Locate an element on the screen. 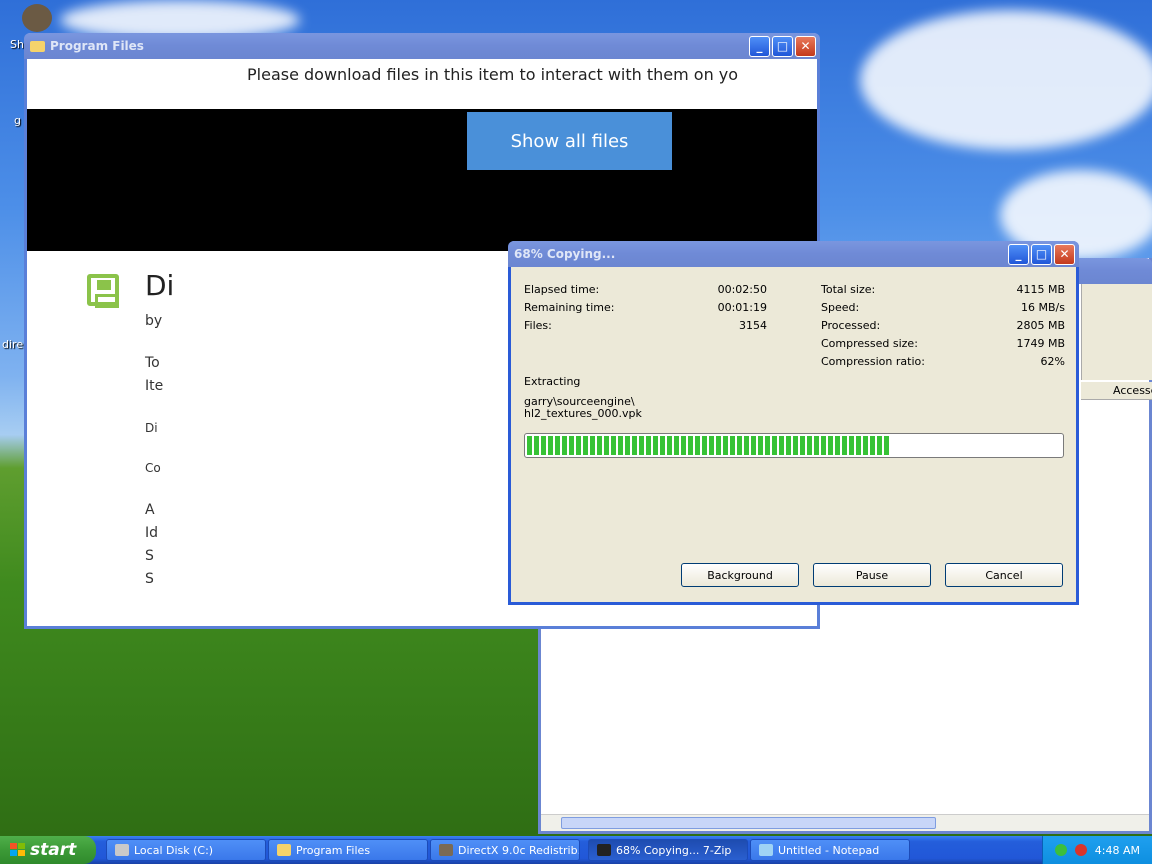 The height and width of the screenshot is (864, 1152). system-tray: 4:48 AM is located at coordinates (1097, 850).